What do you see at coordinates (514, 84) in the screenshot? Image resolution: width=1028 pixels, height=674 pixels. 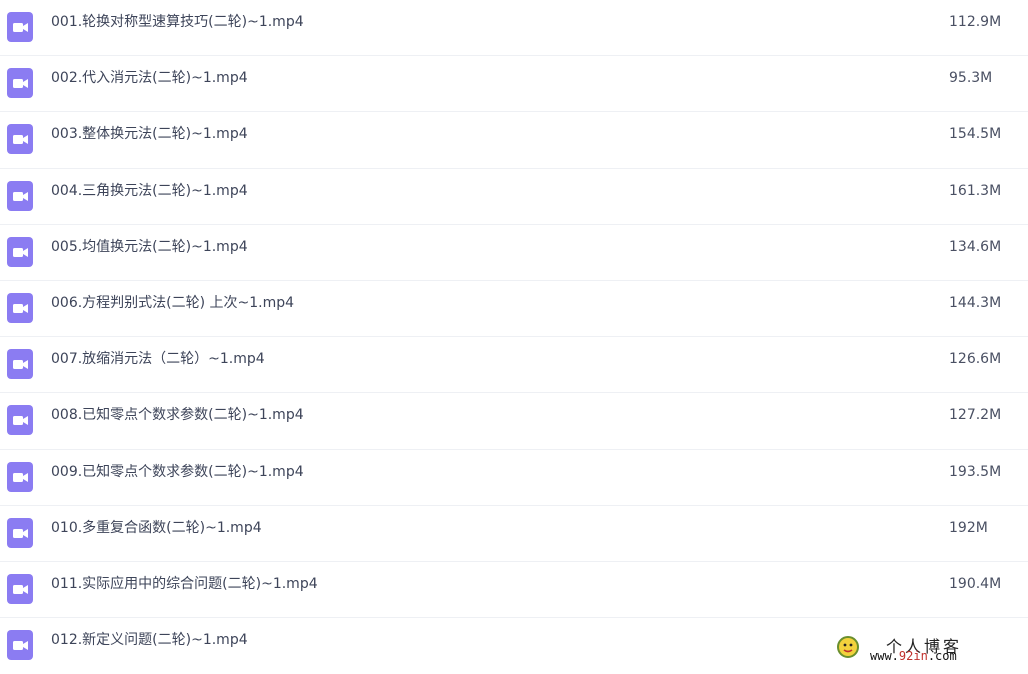 I see `file-row: 002.代入消元法(二轮)~1.mp4 95.3M` at bounding box center [514, 84].